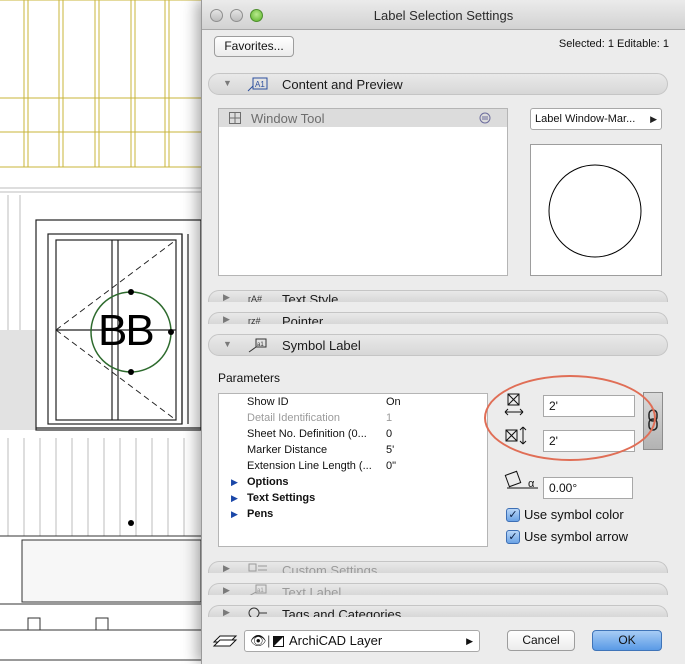  I want to click on parameter-group-options: ▶ Options, so click(353, 482).